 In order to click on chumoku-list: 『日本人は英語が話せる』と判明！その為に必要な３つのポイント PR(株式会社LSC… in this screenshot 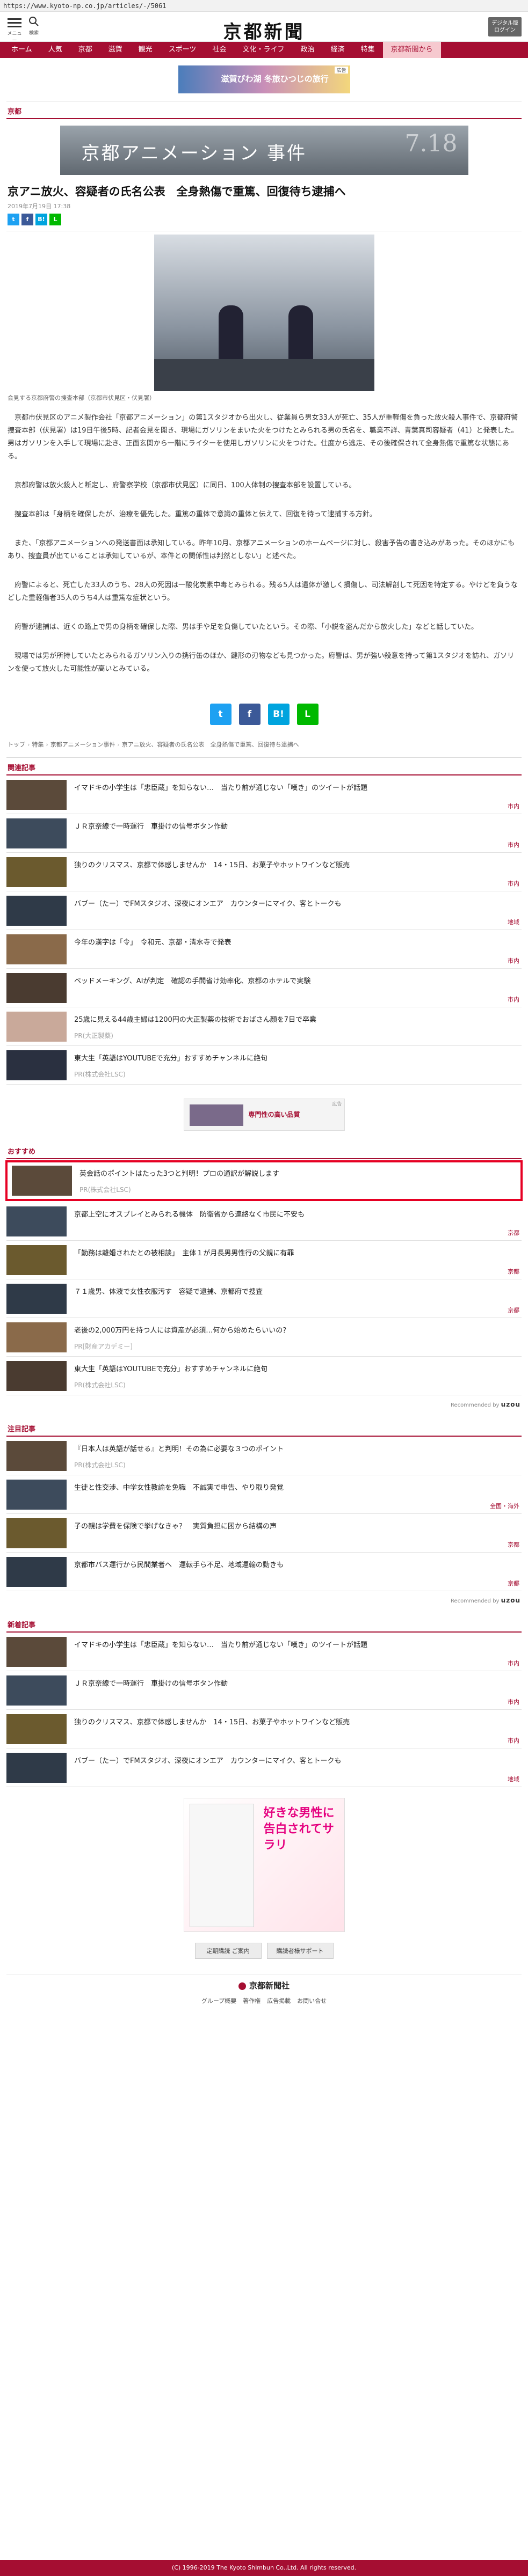, I will do `click(264, 1514)`.